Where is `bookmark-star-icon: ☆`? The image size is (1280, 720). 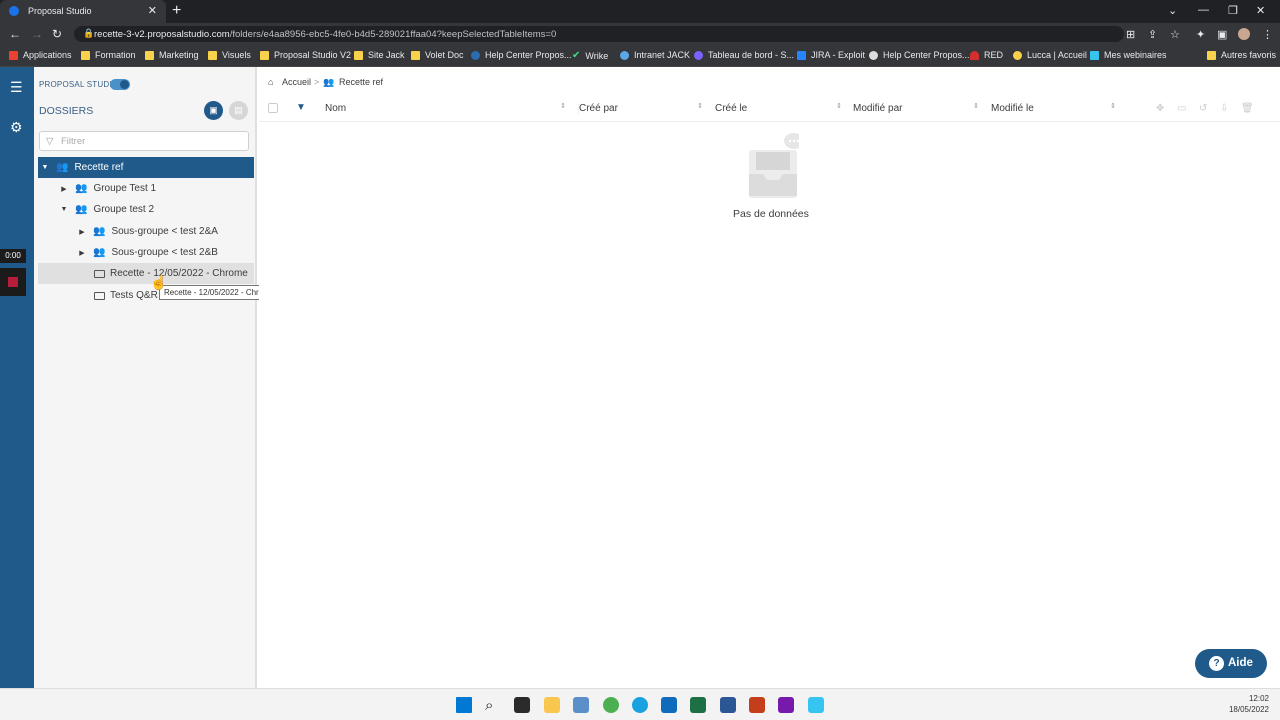
bookmark-star-icon: ☆ is located at coordinates (1175, 34).